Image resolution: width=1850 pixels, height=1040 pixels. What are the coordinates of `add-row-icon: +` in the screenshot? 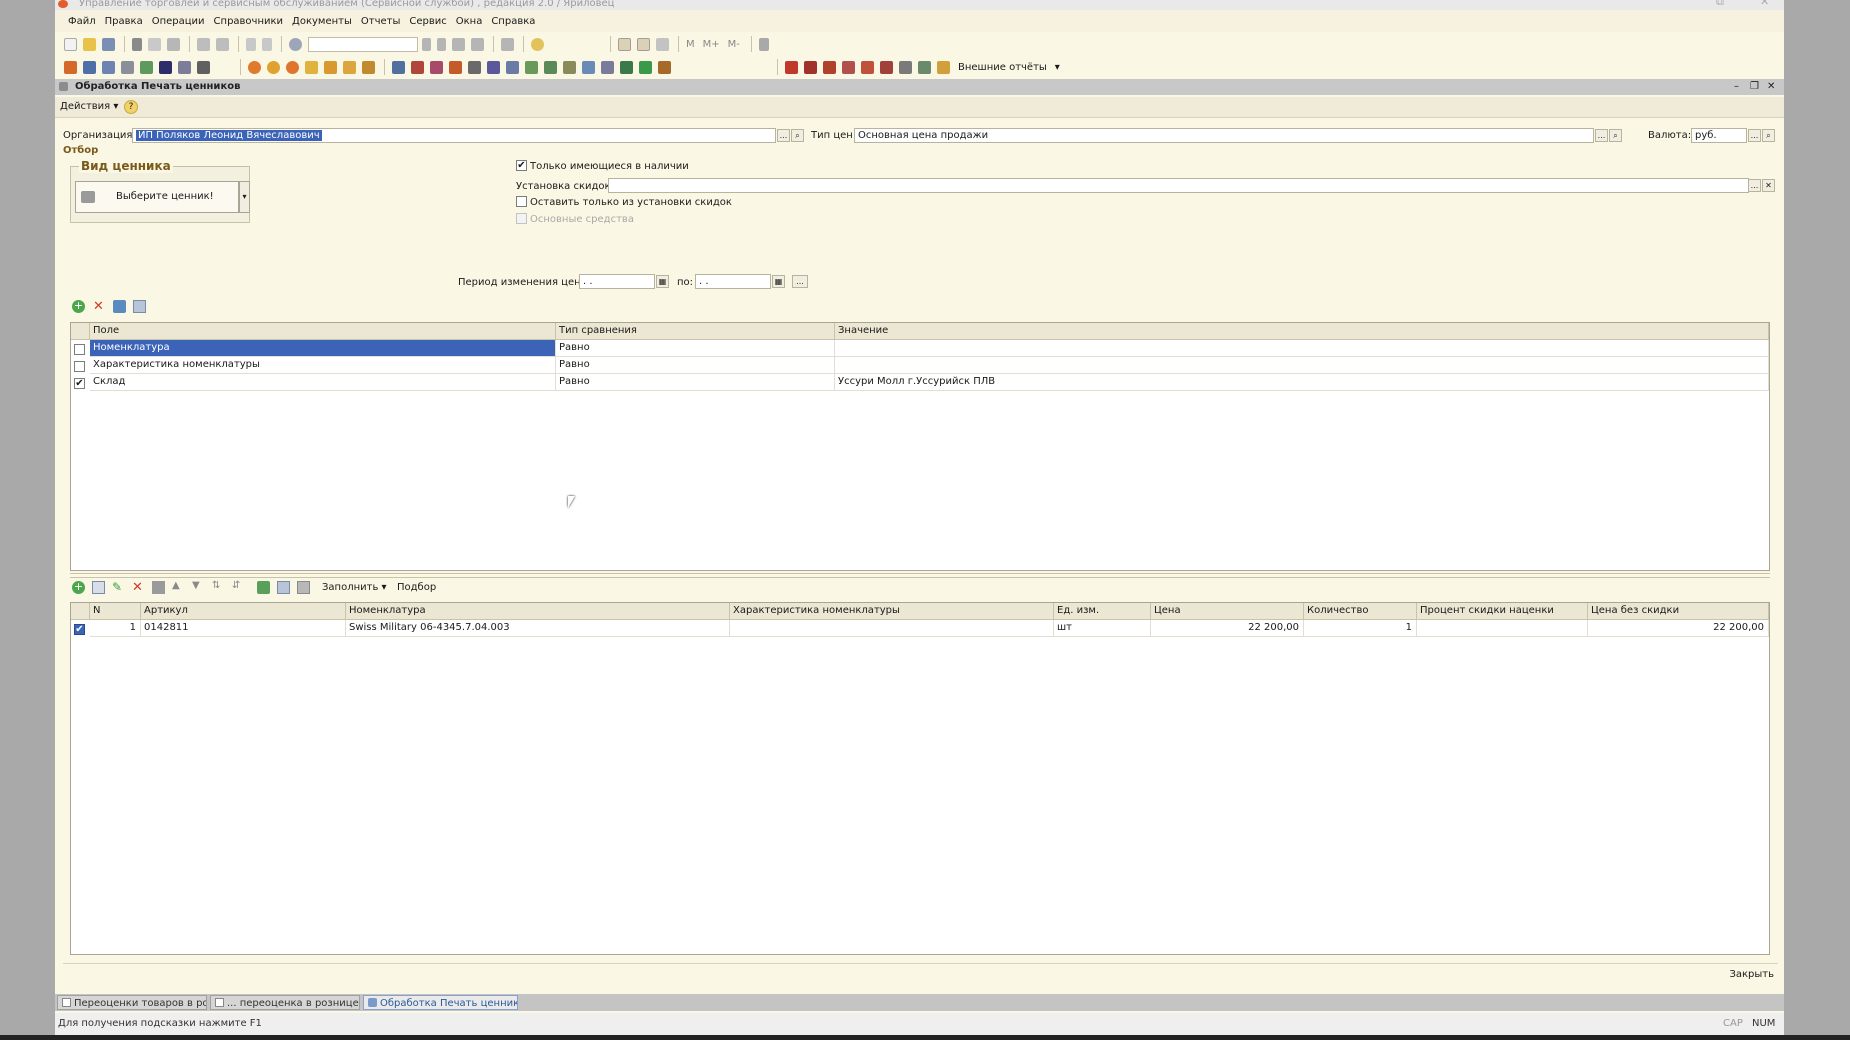 It's located at (78, 587).